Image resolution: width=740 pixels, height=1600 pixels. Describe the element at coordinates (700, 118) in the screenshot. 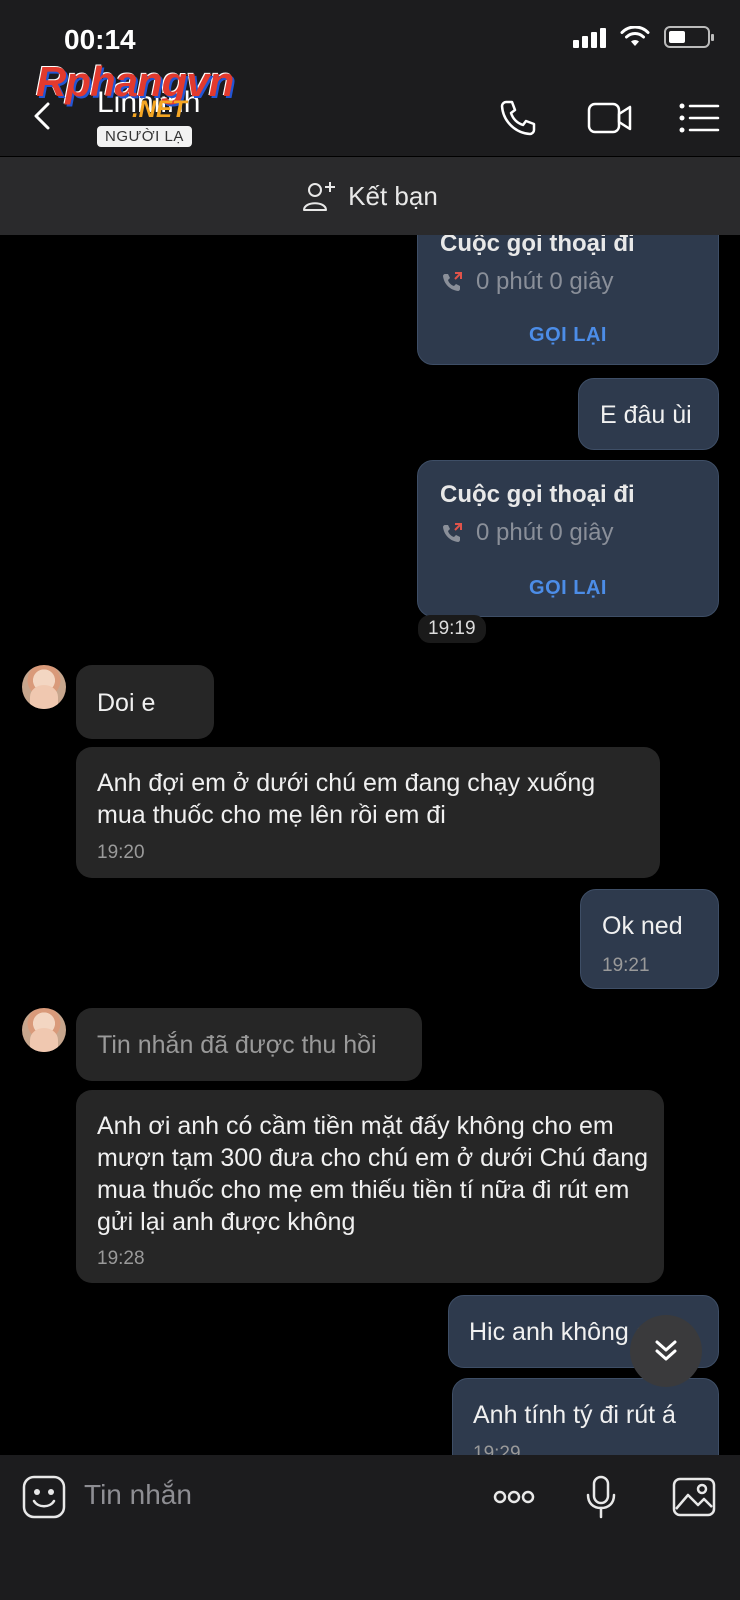

I see `menu-icon` at that location.